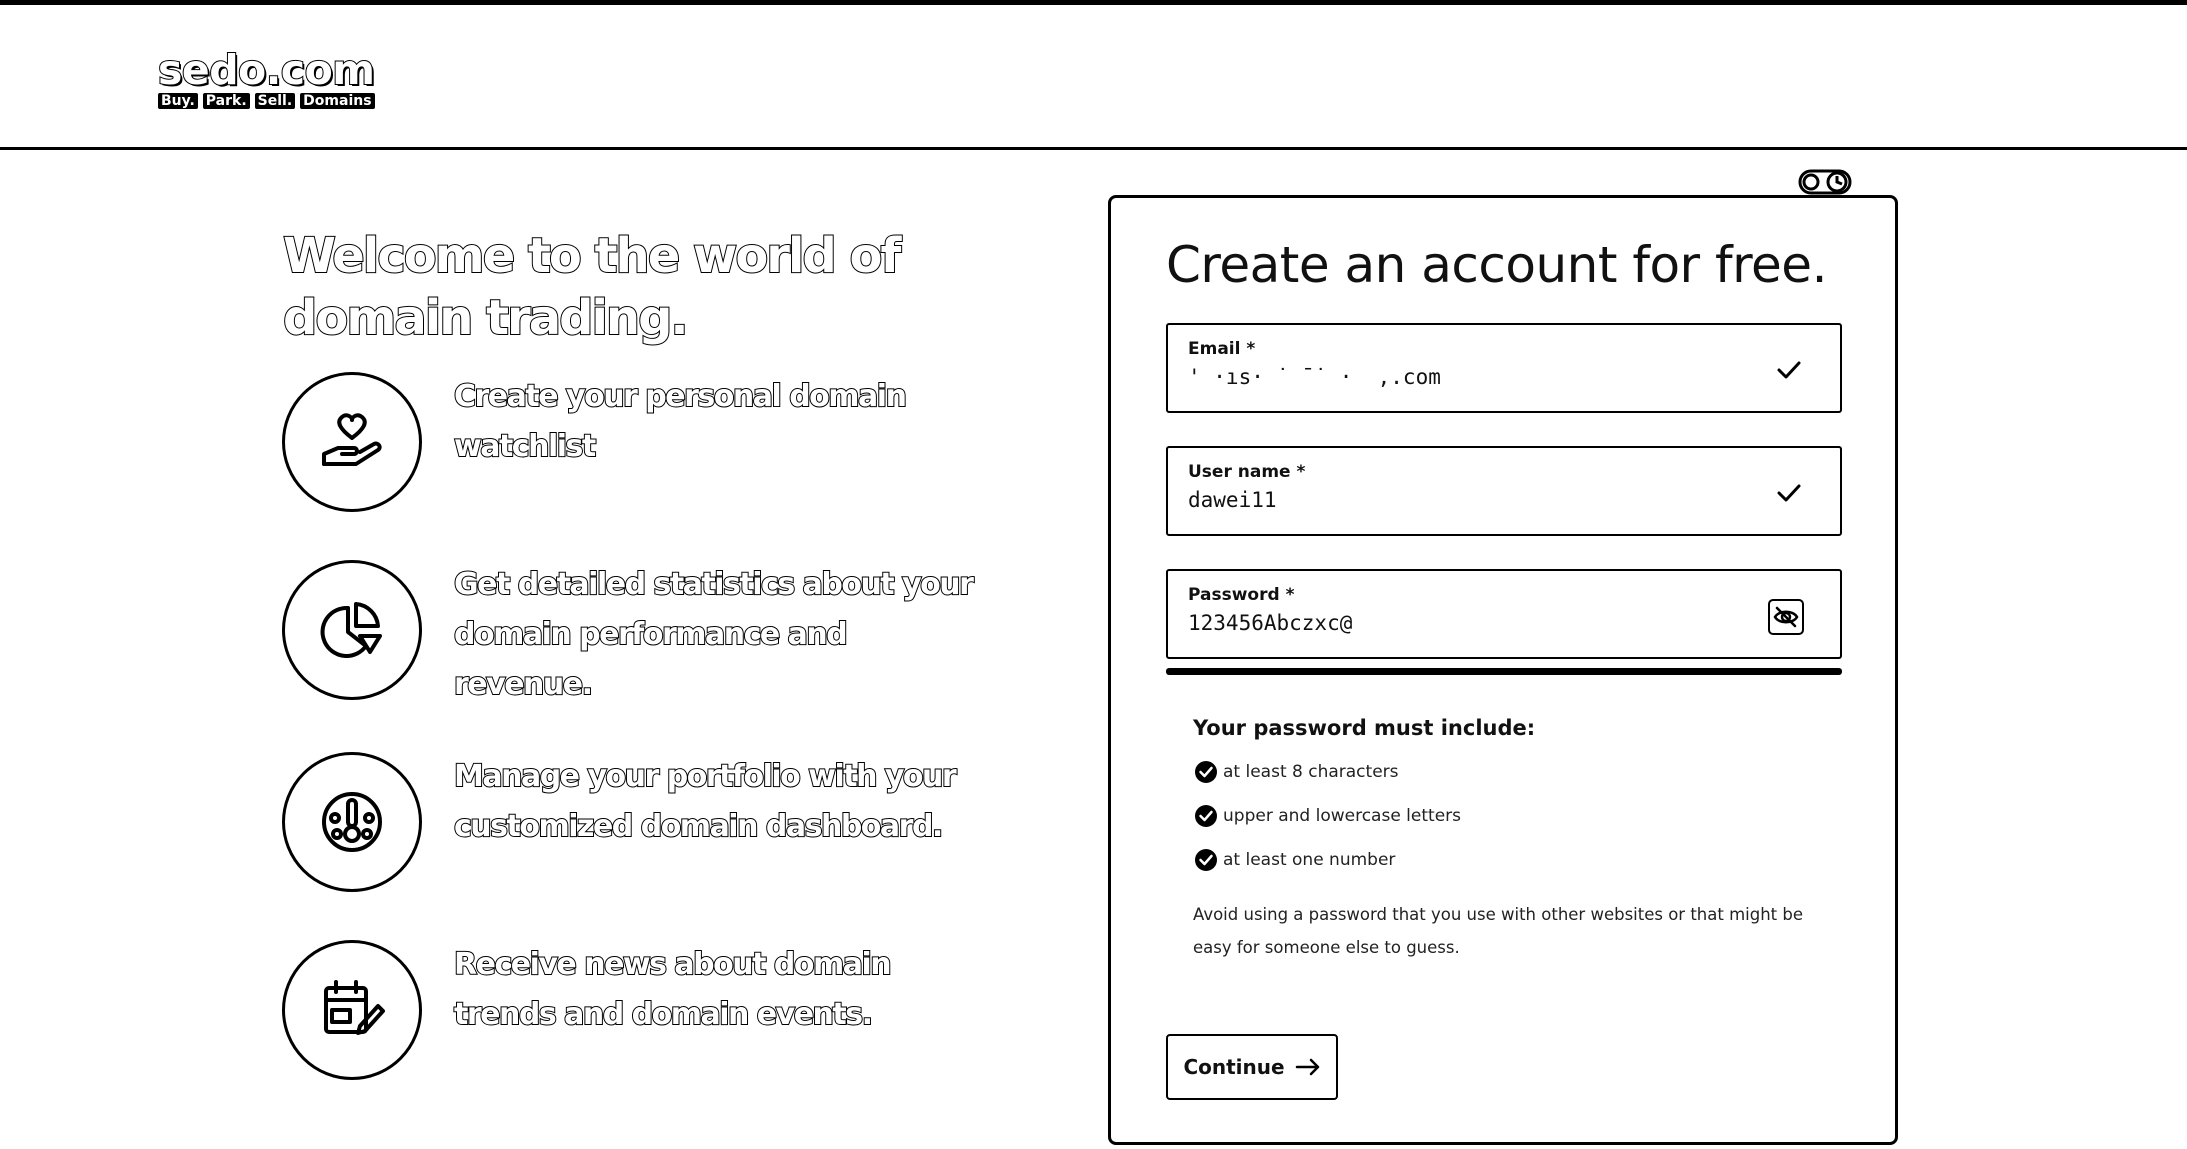 This screenshot has width=2187, height=1149. What do you see at coordinates (352, 1010) in the screenshot?
I see `calendar-edit-icon` at bounding box center [352, 1010].